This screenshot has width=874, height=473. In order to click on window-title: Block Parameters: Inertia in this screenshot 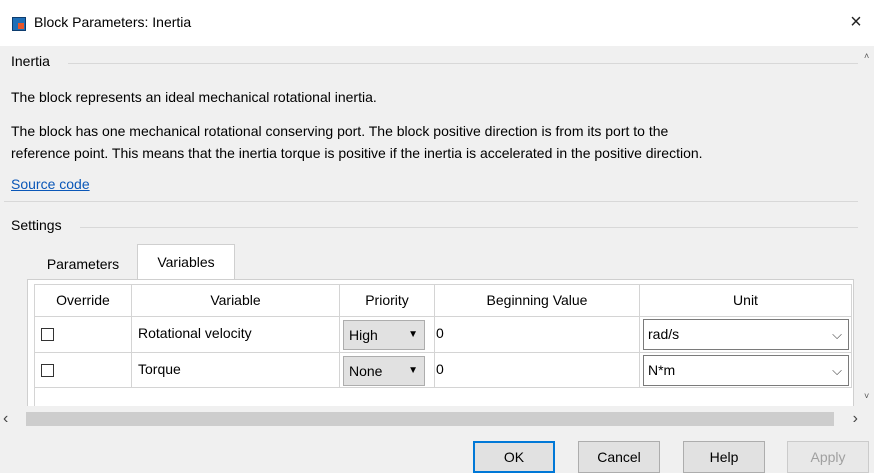, I will do `click(113, 22)`.